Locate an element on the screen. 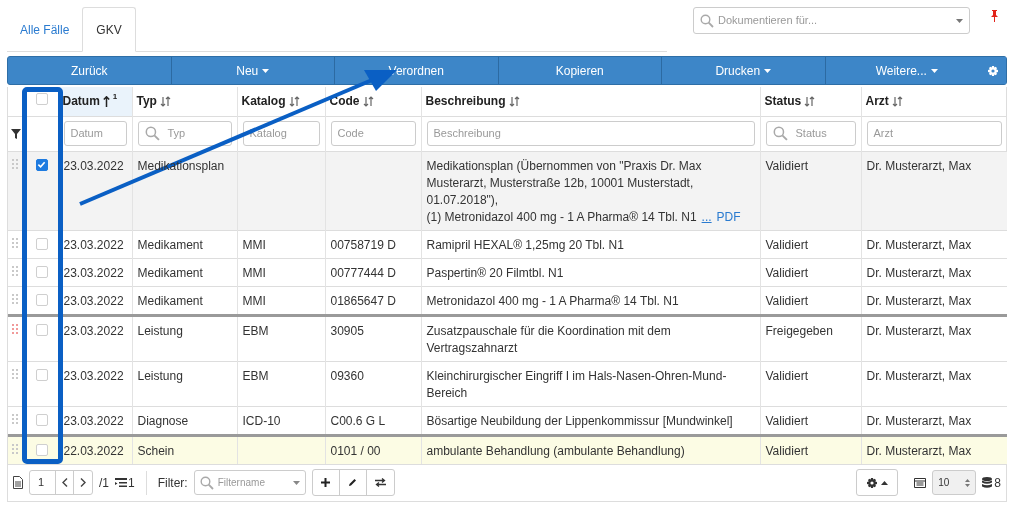 This screenshot has width=1014, height=509. table-cell: 23.03.2022 is located at coordinates (93, 375).